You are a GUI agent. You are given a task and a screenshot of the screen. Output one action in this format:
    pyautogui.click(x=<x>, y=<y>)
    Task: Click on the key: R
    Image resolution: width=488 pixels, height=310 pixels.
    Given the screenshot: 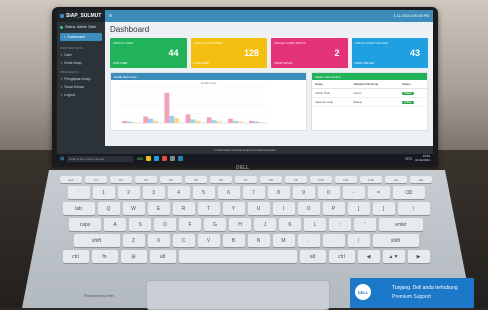 What is the action you would take?
    pyautogui.click(x=183, y=208)
    